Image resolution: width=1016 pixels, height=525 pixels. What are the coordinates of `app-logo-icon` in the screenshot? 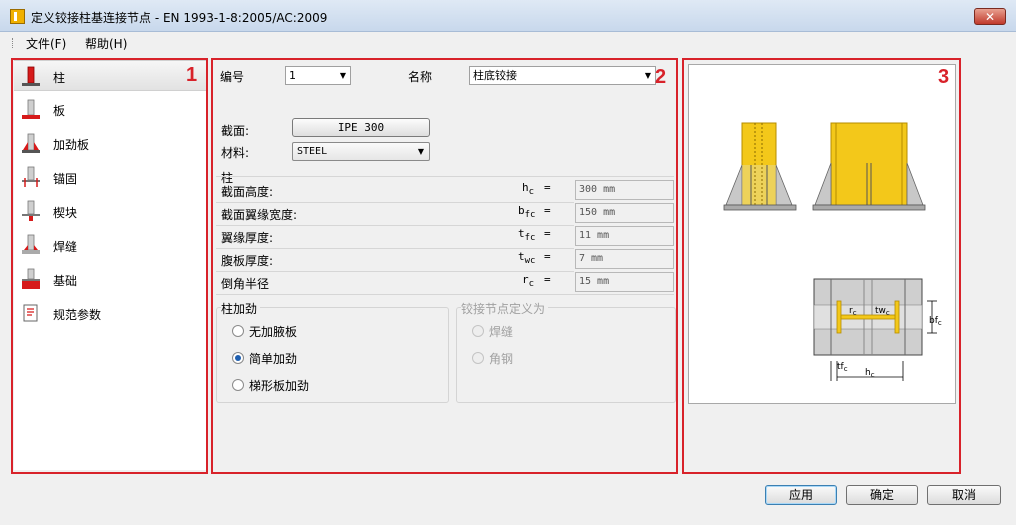 It's located at (17, 16).